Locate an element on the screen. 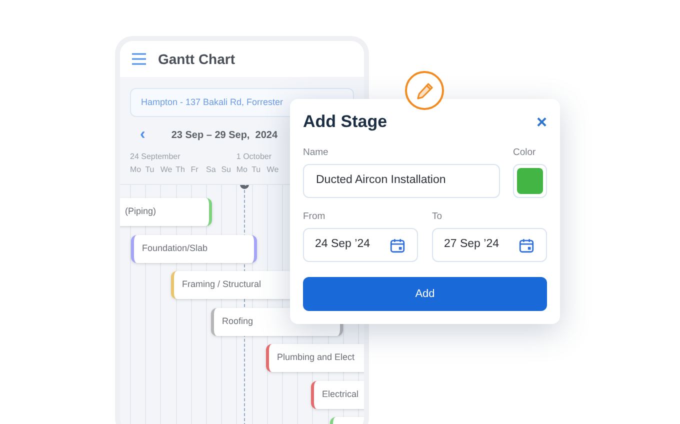 This screenshot has height=424, width=680. day-label: Sa is located at coordinates (211, 170).